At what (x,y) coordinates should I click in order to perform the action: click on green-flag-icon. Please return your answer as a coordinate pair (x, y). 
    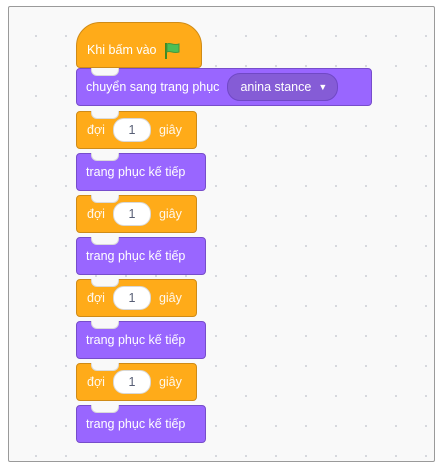
    Looking at the image, I should click on (172, 50).